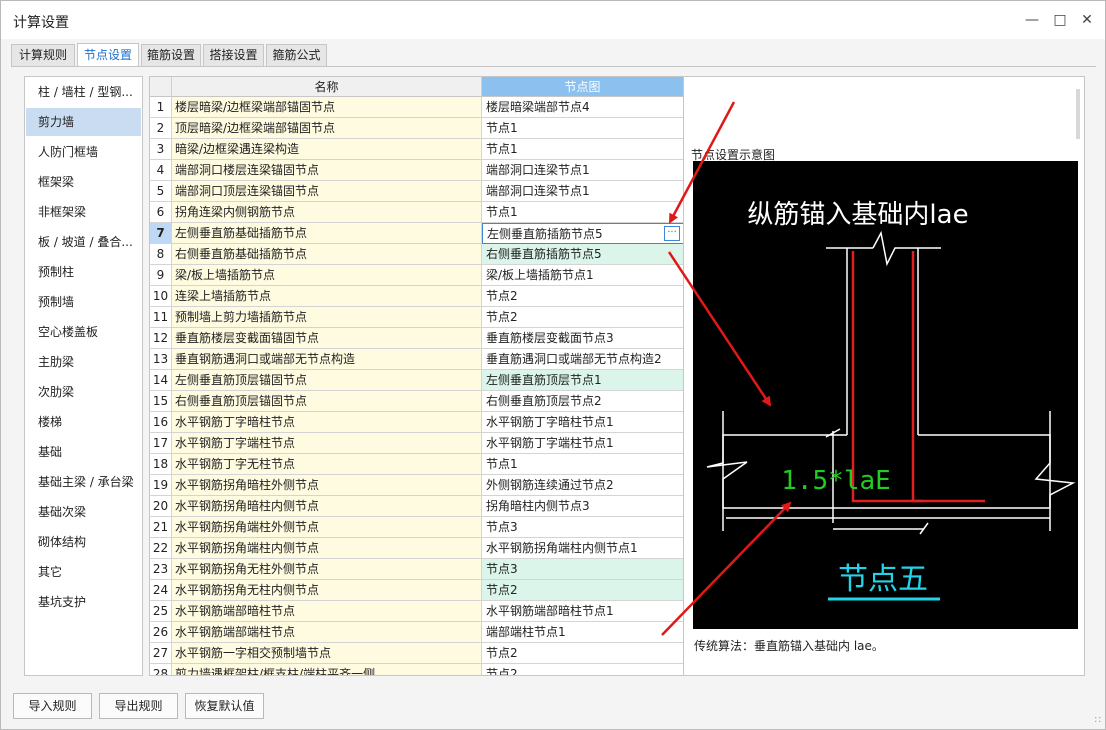 The height and width of the screenshot is (730, 1106). Describe the element at coordinates (582, 443) in the screenshot. I see `row-node-cell: 水平钢筋丁字端柱节点1` at that location.